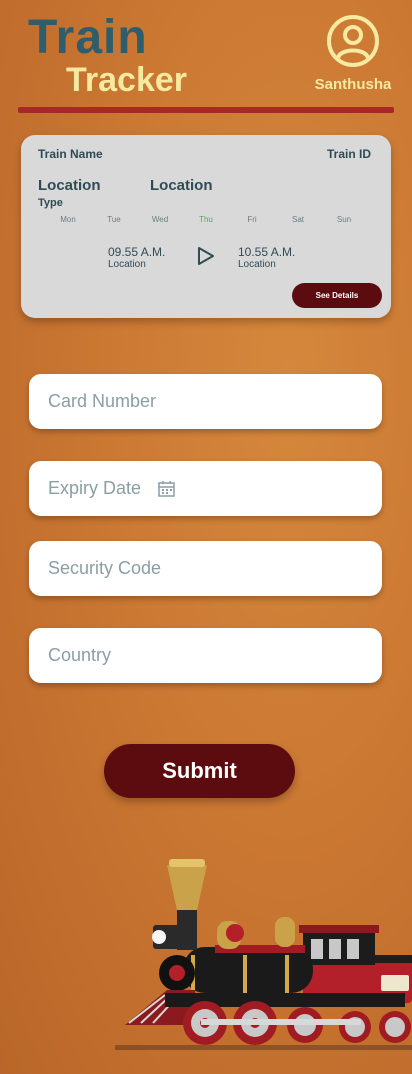 This screenshot has height=1074, width=412. What do you see at coordinates (181, 185) in the screenshot?
I see `to-location: Location` at bounding box center [181, 185].